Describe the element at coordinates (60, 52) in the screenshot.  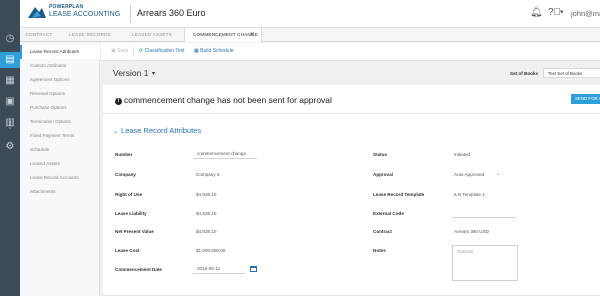
I see `nav-item-lease-record-attributes: Lease Record Attributes` at that location.